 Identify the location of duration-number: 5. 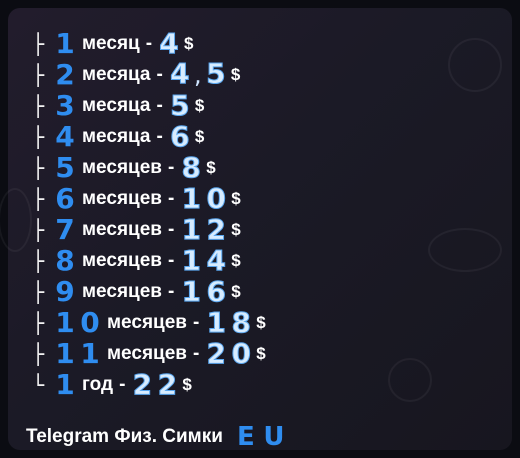
(65, 167).